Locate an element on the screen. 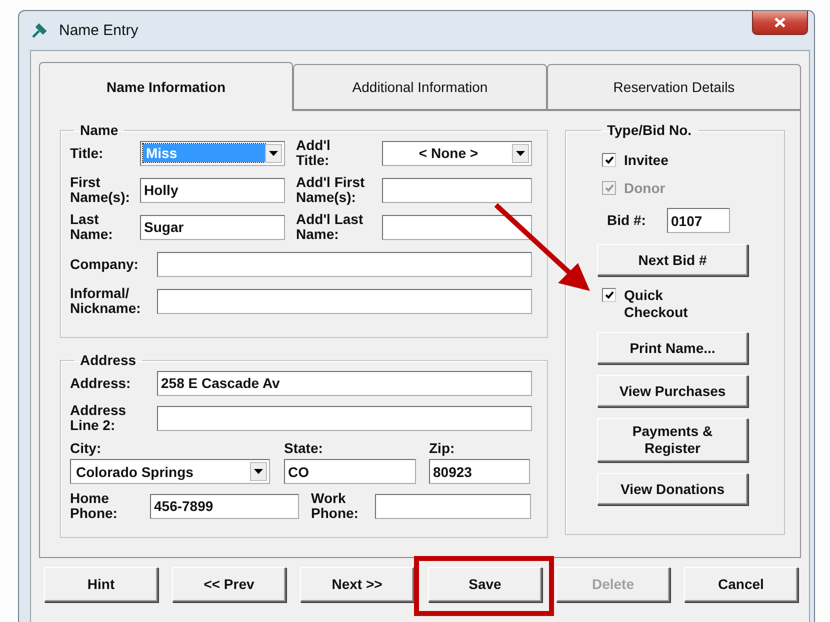 Image resolution: width=830 pixels, height=622 pixels. group-title: Type/Bid No. is located at coordinates (649, 130).